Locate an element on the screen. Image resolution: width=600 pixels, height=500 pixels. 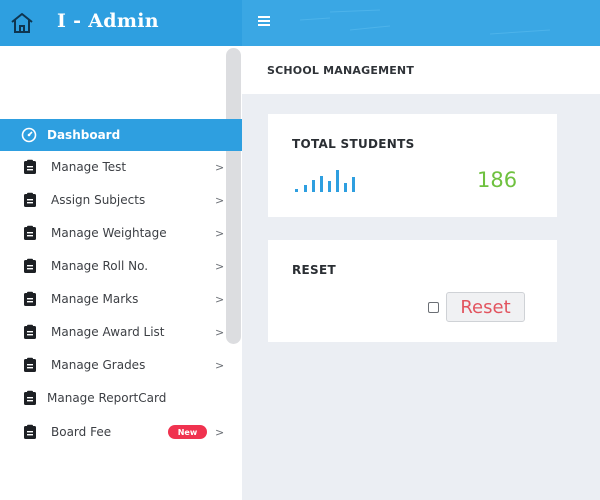
sidebar-item-manage-roll-no: Manage Roll No. > is located at coordinates (121, 266).